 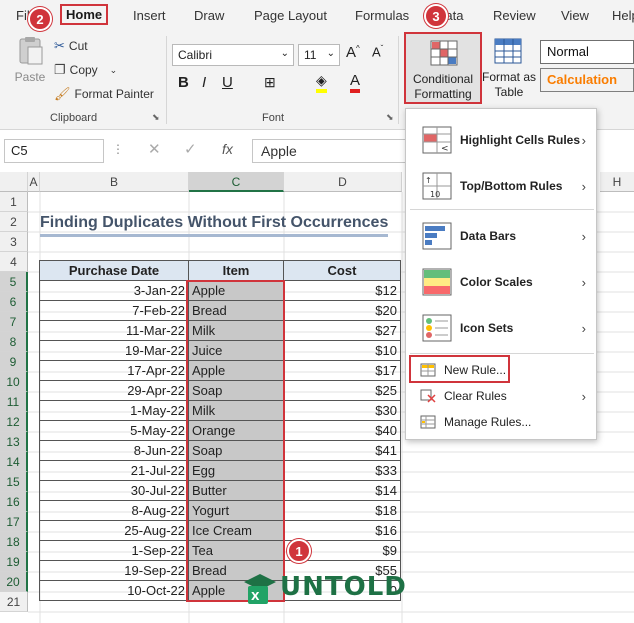 What do you see at coordinates (14, 262) in the screenshot?
I see `row-header-4: 4` at bounding box center [14, 262].